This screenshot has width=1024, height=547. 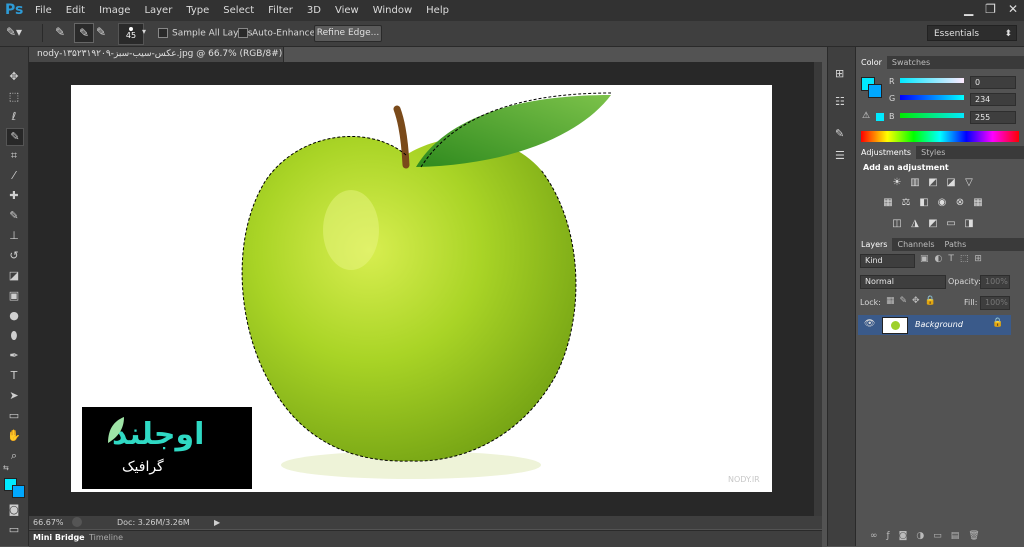 I want to click on close-icon: ✕, so click(x=1013, y=9).